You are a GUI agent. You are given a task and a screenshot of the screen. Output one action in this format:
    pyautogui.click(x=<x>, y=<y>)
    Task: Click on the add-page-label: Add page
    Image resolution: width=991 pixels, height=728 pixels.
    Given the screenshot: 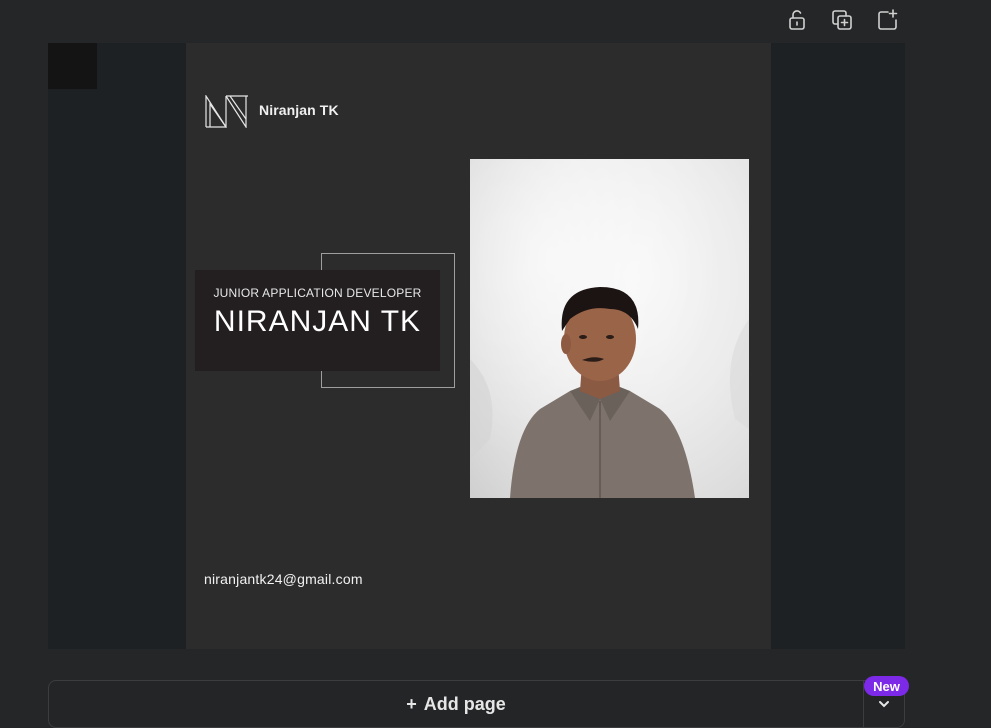 What is the action you would take?
    pyautogui.click(x=464, y=703)
    